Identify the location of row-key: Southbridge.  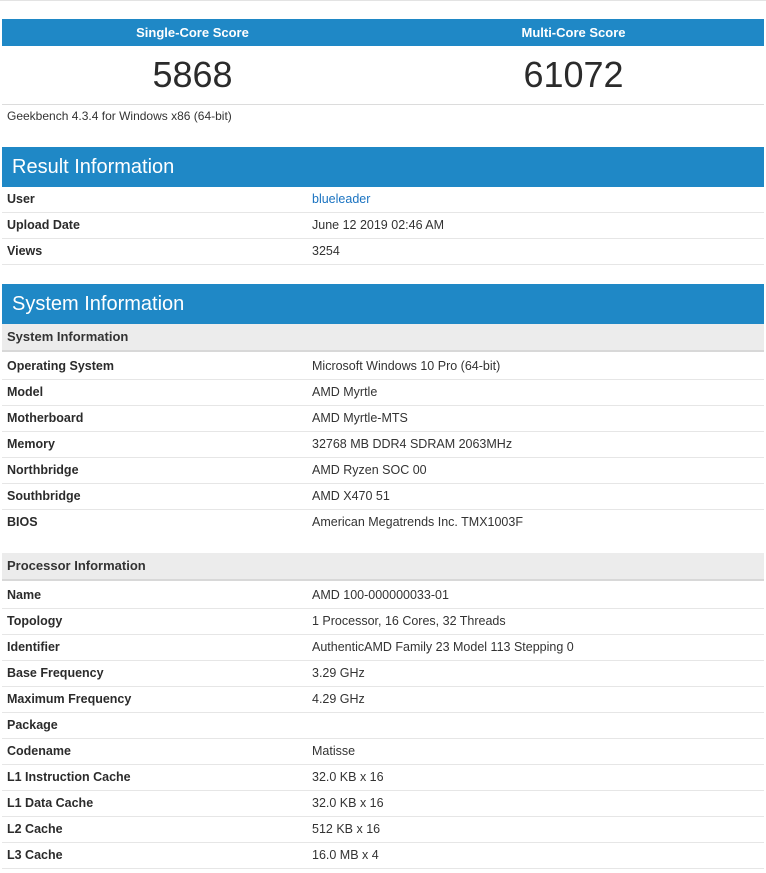
(44, 496).